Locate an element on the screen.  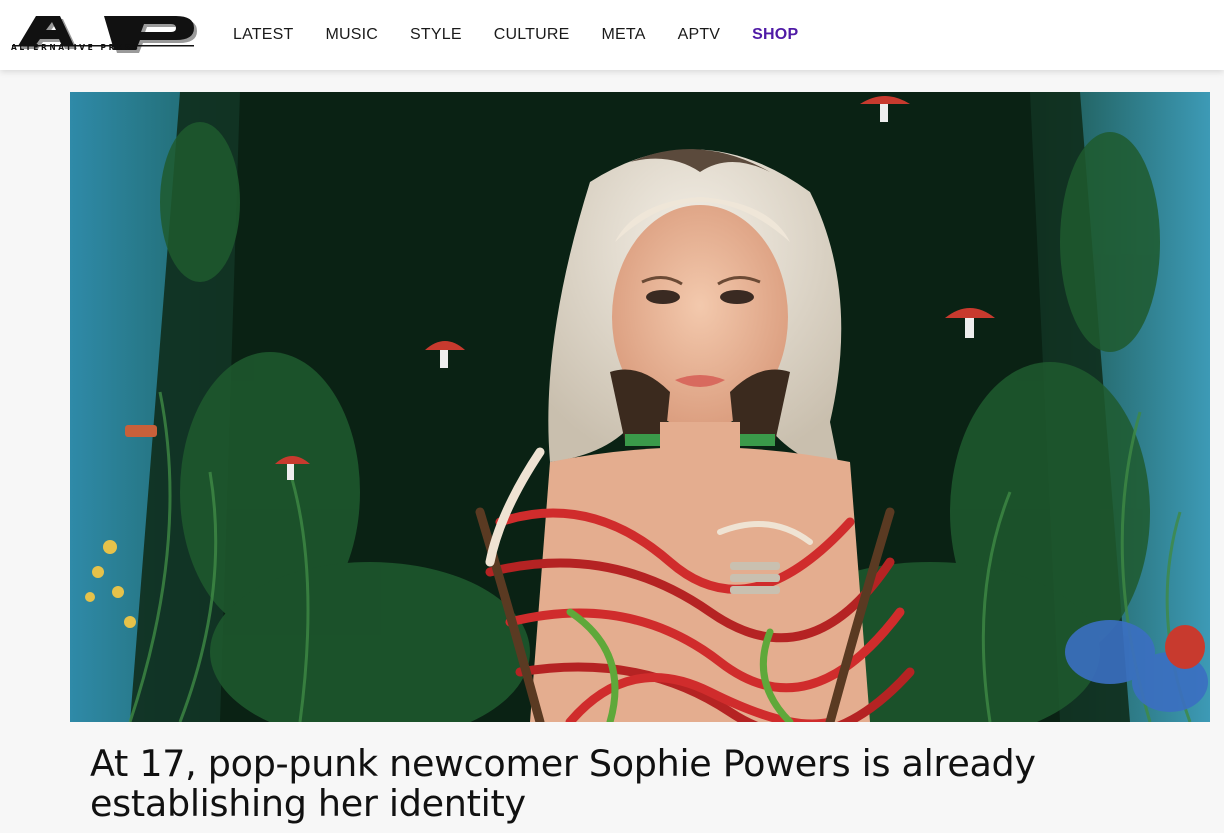
nav-shop: SHOP is located at coordinates (775, 35).